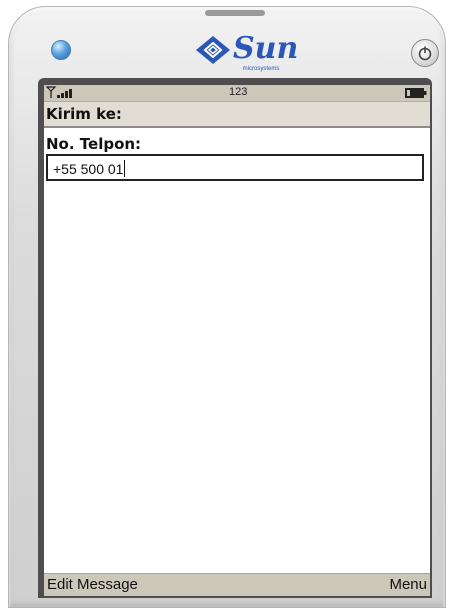 The image size is (451, 608). I want to click on status-bar: 123, so click(237, 93).